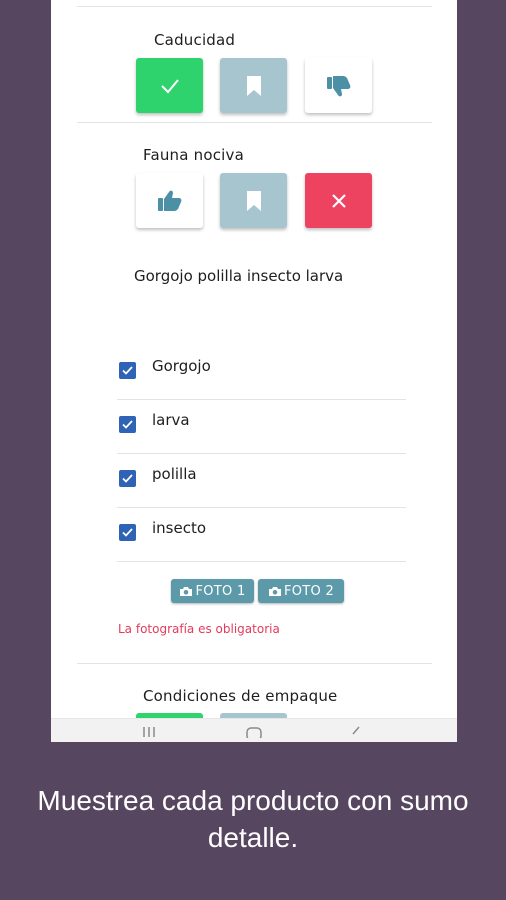  I want to click on photo-2-button: FOTO 2, so click(301, 591).